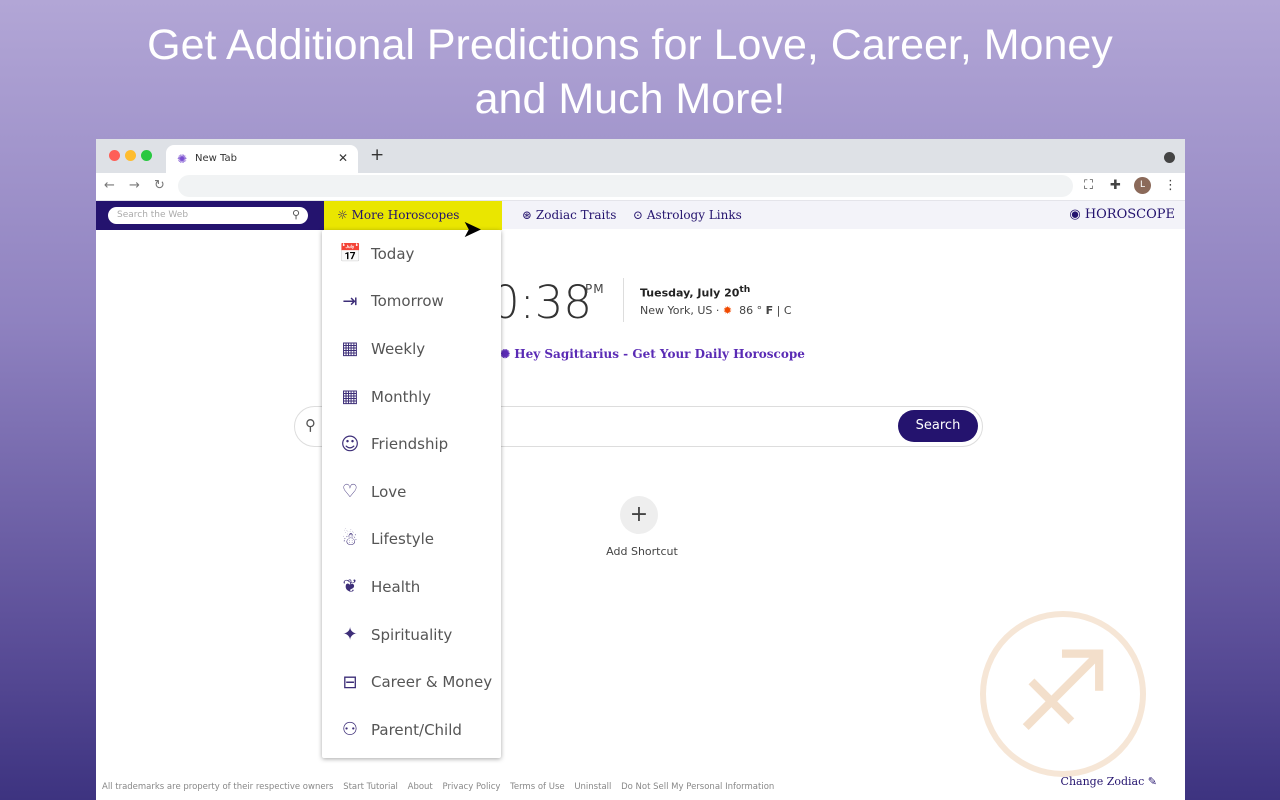 Image resolution: width=1280 pixels, height=800 pixels. Describe the element at coordinates (542, 302) in the screenshot. I see `clock-time: 0:38` at that location.